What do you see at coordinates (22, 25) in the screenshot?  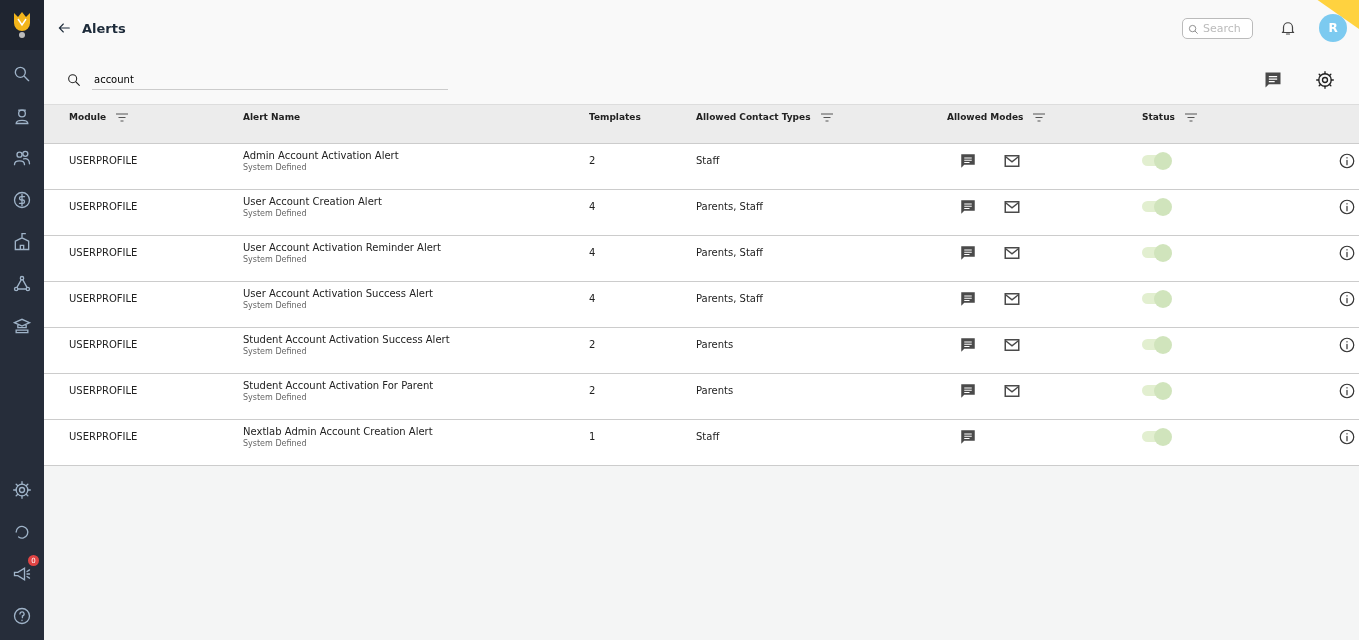 I see `logo-icon` at bounding box center [22, 25].